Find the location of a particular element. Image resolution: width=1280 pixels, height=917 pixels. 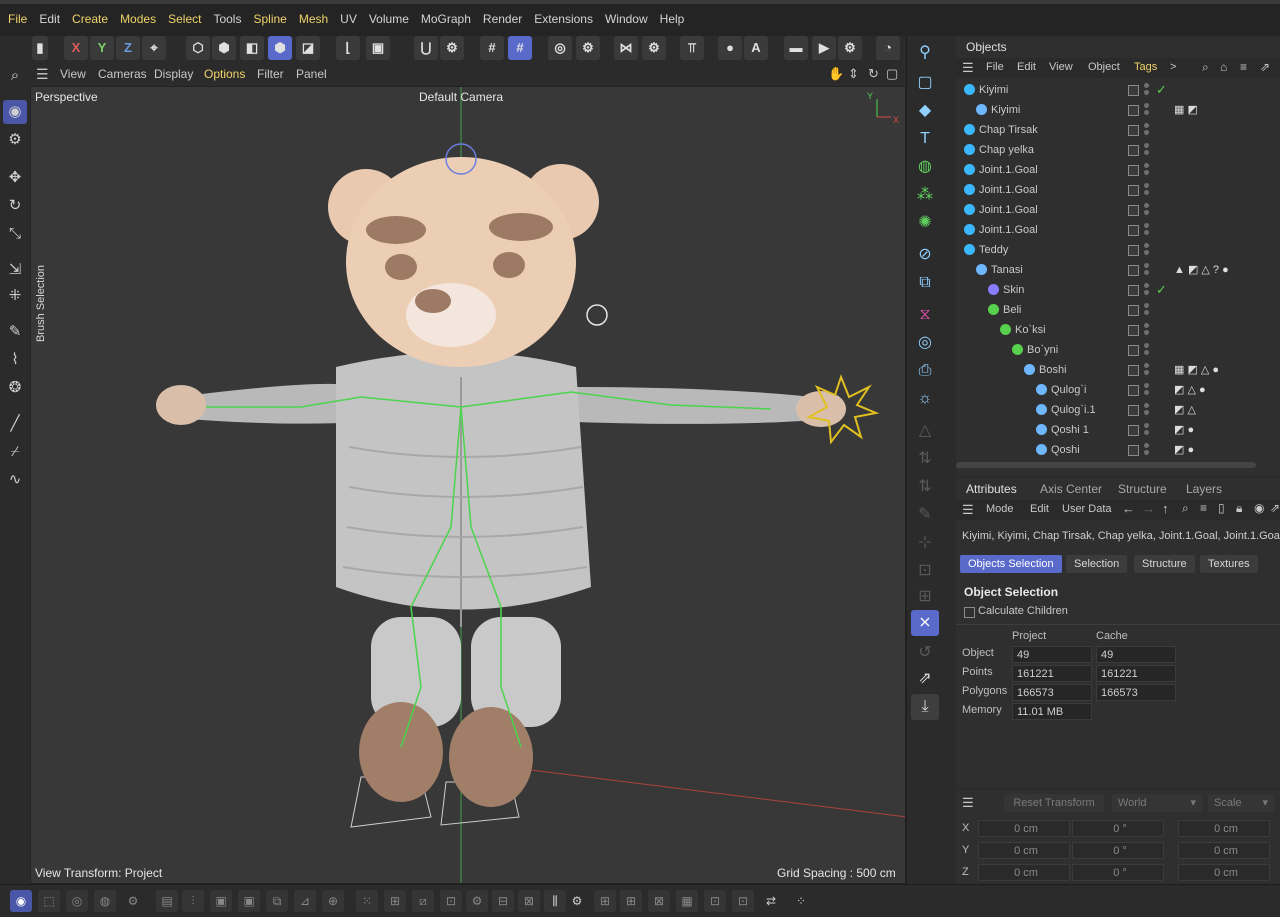

bottom-tool-8-icon: ⁙ is located at coordinates (367, 901).